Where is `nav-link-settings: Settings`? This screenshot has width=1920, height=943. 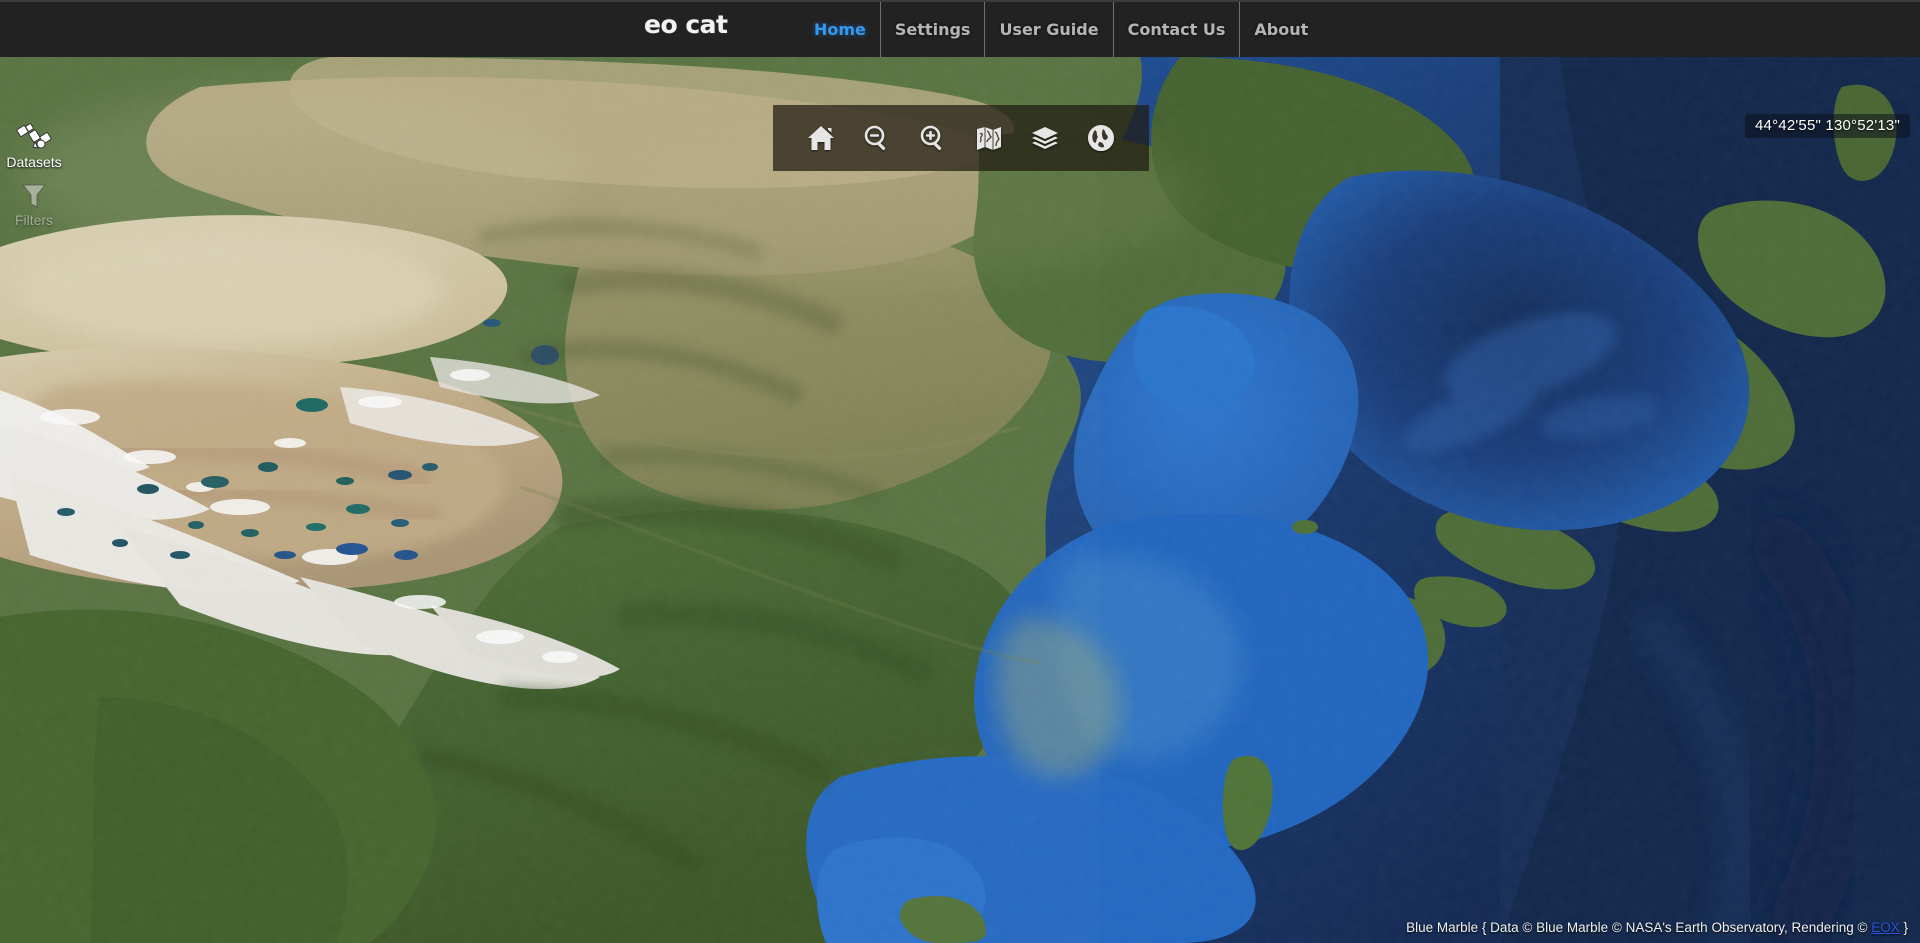
nav-link-settings: Settings is located at coordinates (932, 29).